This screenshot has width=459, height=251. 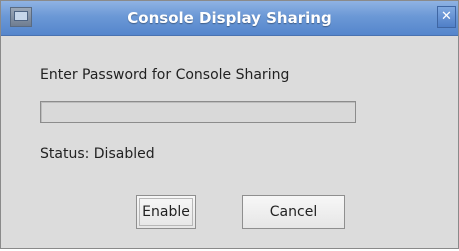 I want to click on password-prompt-label: Enter Password for Console Sharing, so click(x=165, y=75).